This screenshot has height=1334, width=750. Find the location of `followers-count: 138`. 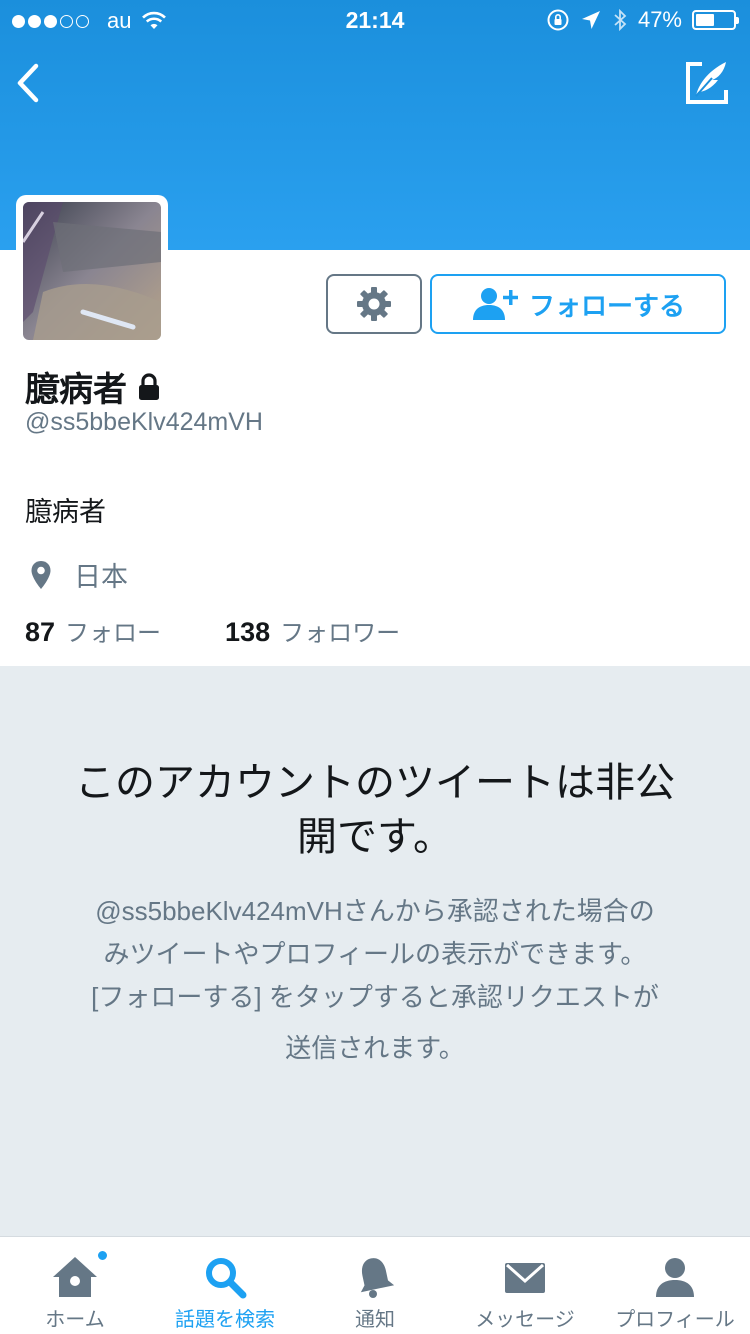

followers-count: 138 is located at coordinates (248, 632).